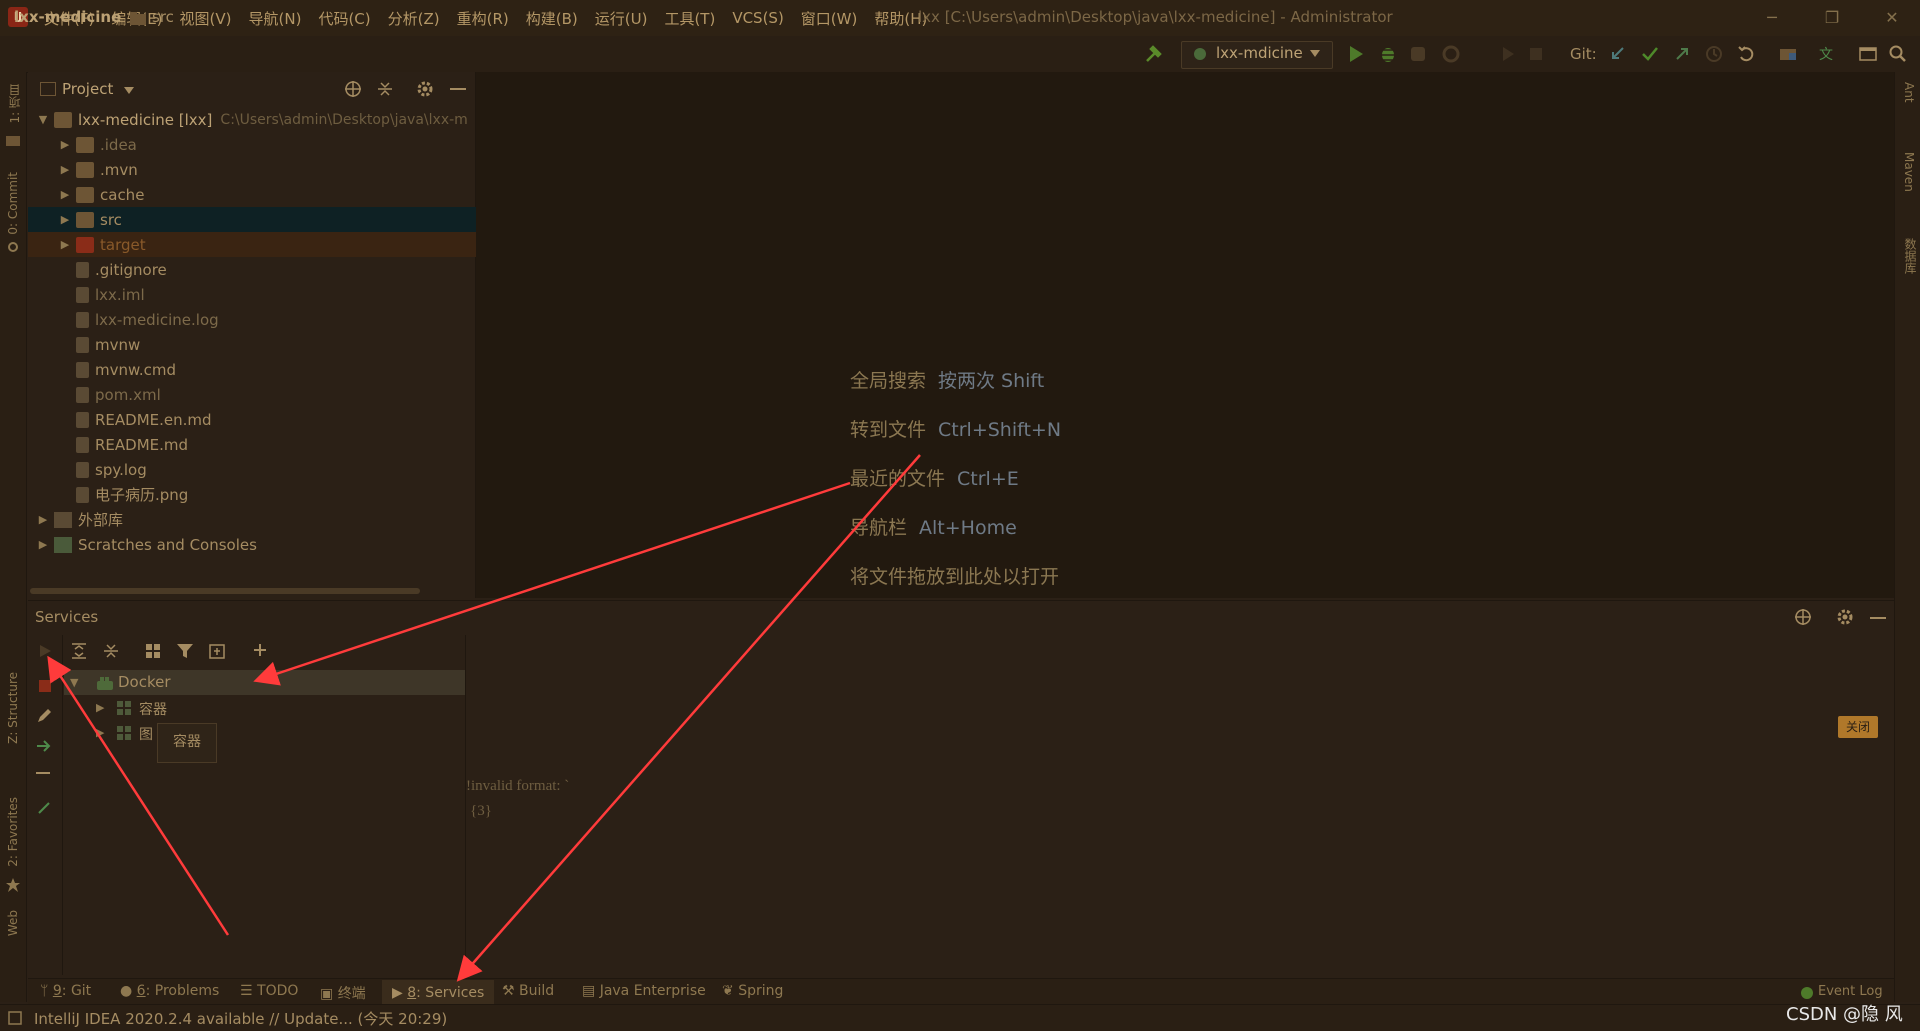 This screenshot has height=1031, width=1920. What do you see at coordinates (67, 17) in the screenshot?
I see `breadcrumb-project: lxx-medicine` at bounding box center [67, 17].